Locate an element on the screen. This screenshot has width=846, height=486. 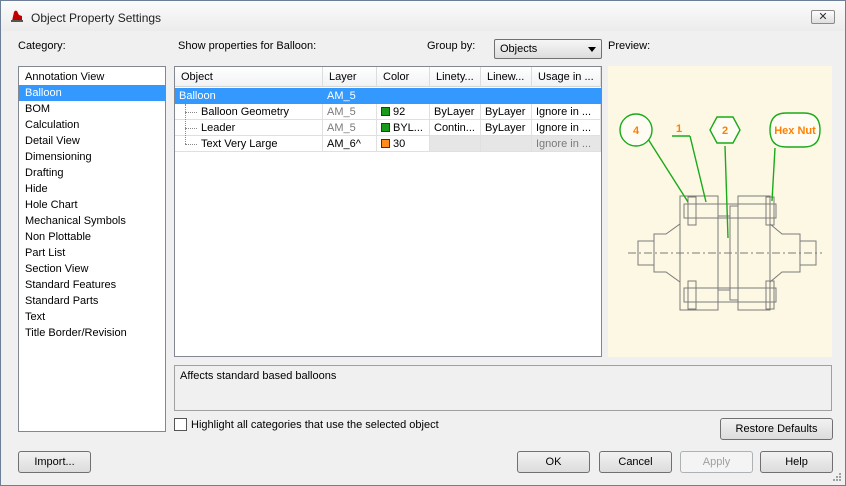
balloon-label: 1 is located at coordinates (679, 129).